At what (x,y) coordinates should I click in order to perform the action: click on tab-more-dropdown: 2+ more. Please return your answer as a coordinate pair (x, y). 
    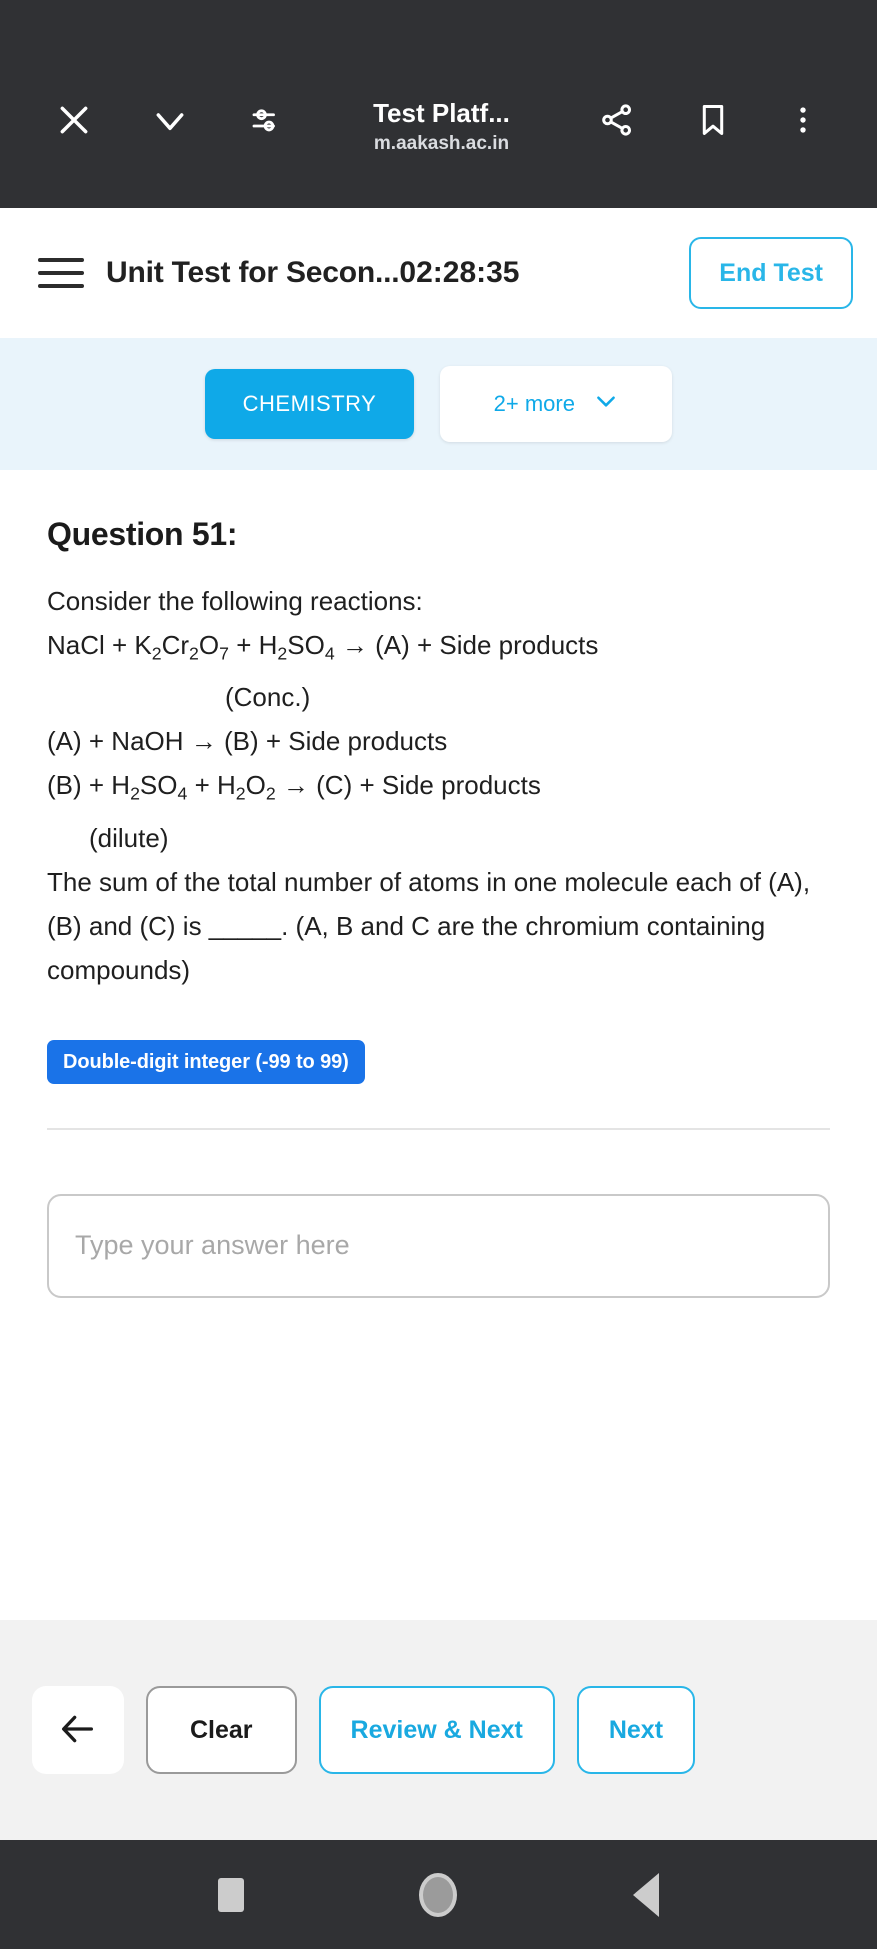
    Looking at the image, I should click on (556, 404).